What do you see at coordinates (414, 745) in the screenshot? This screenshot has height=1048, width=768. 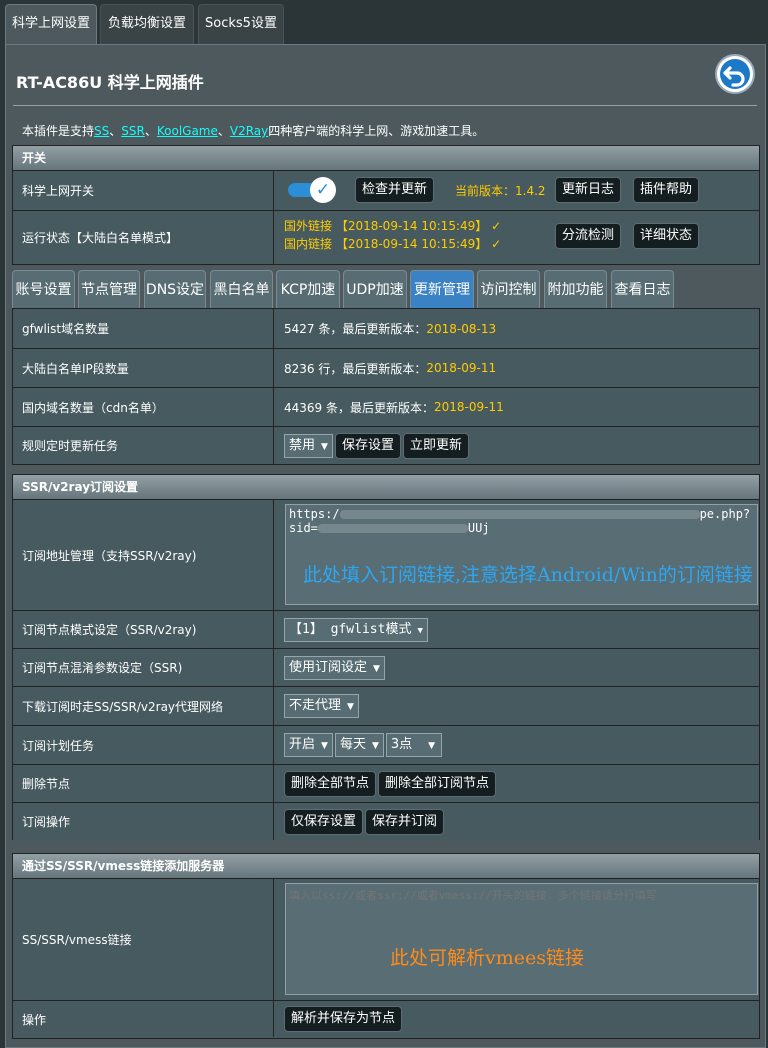 I see `plan-hour-select: 3点 ▼` at bounding box center [414, 745].